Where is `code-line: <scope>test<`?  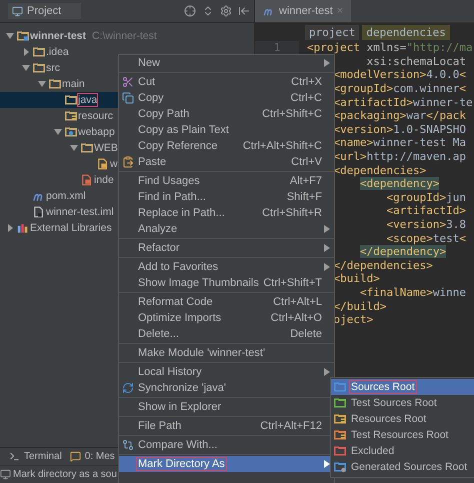
code-line: <scope>test< is located at coordinates (426, 238).